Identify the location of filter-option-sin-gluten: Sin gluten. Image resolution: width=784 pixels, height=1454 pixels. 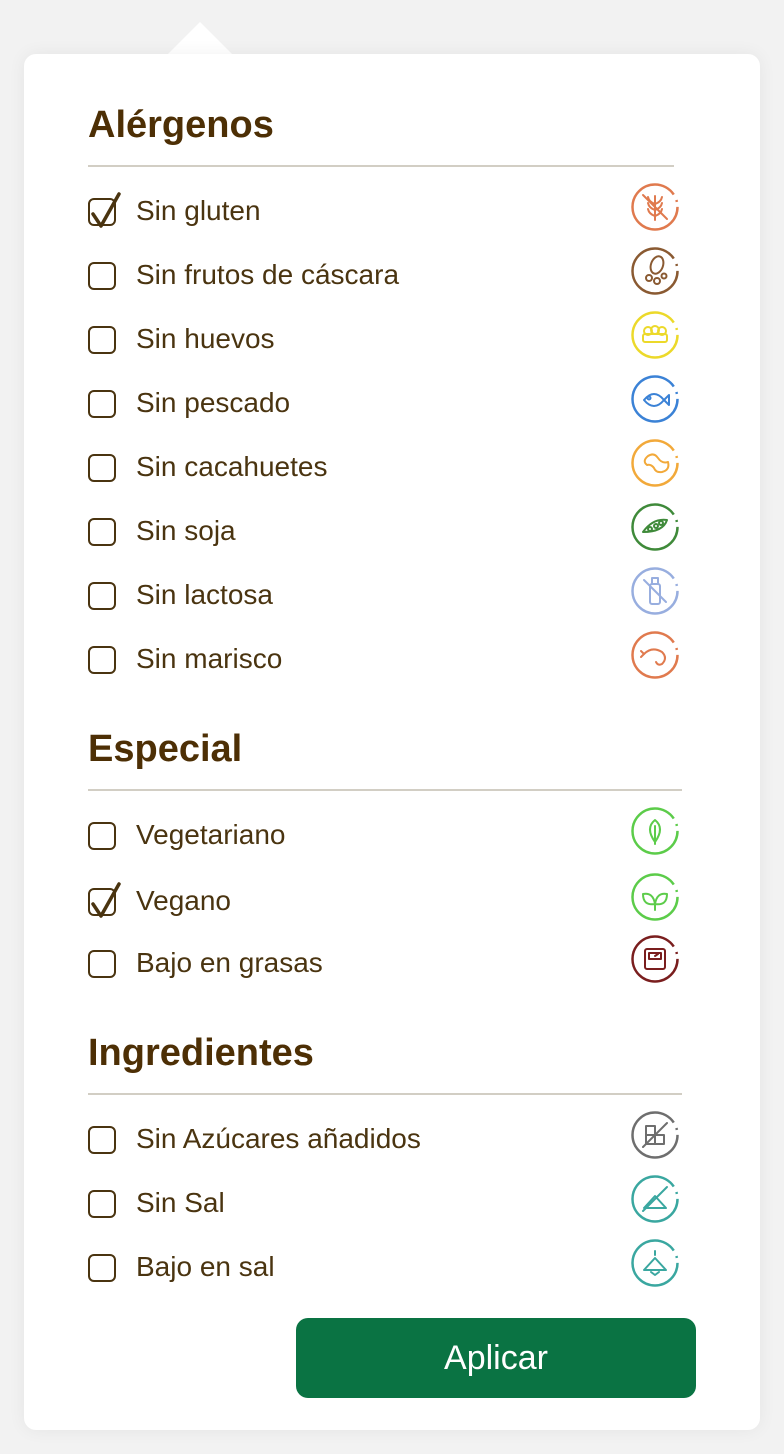
(385, 210).